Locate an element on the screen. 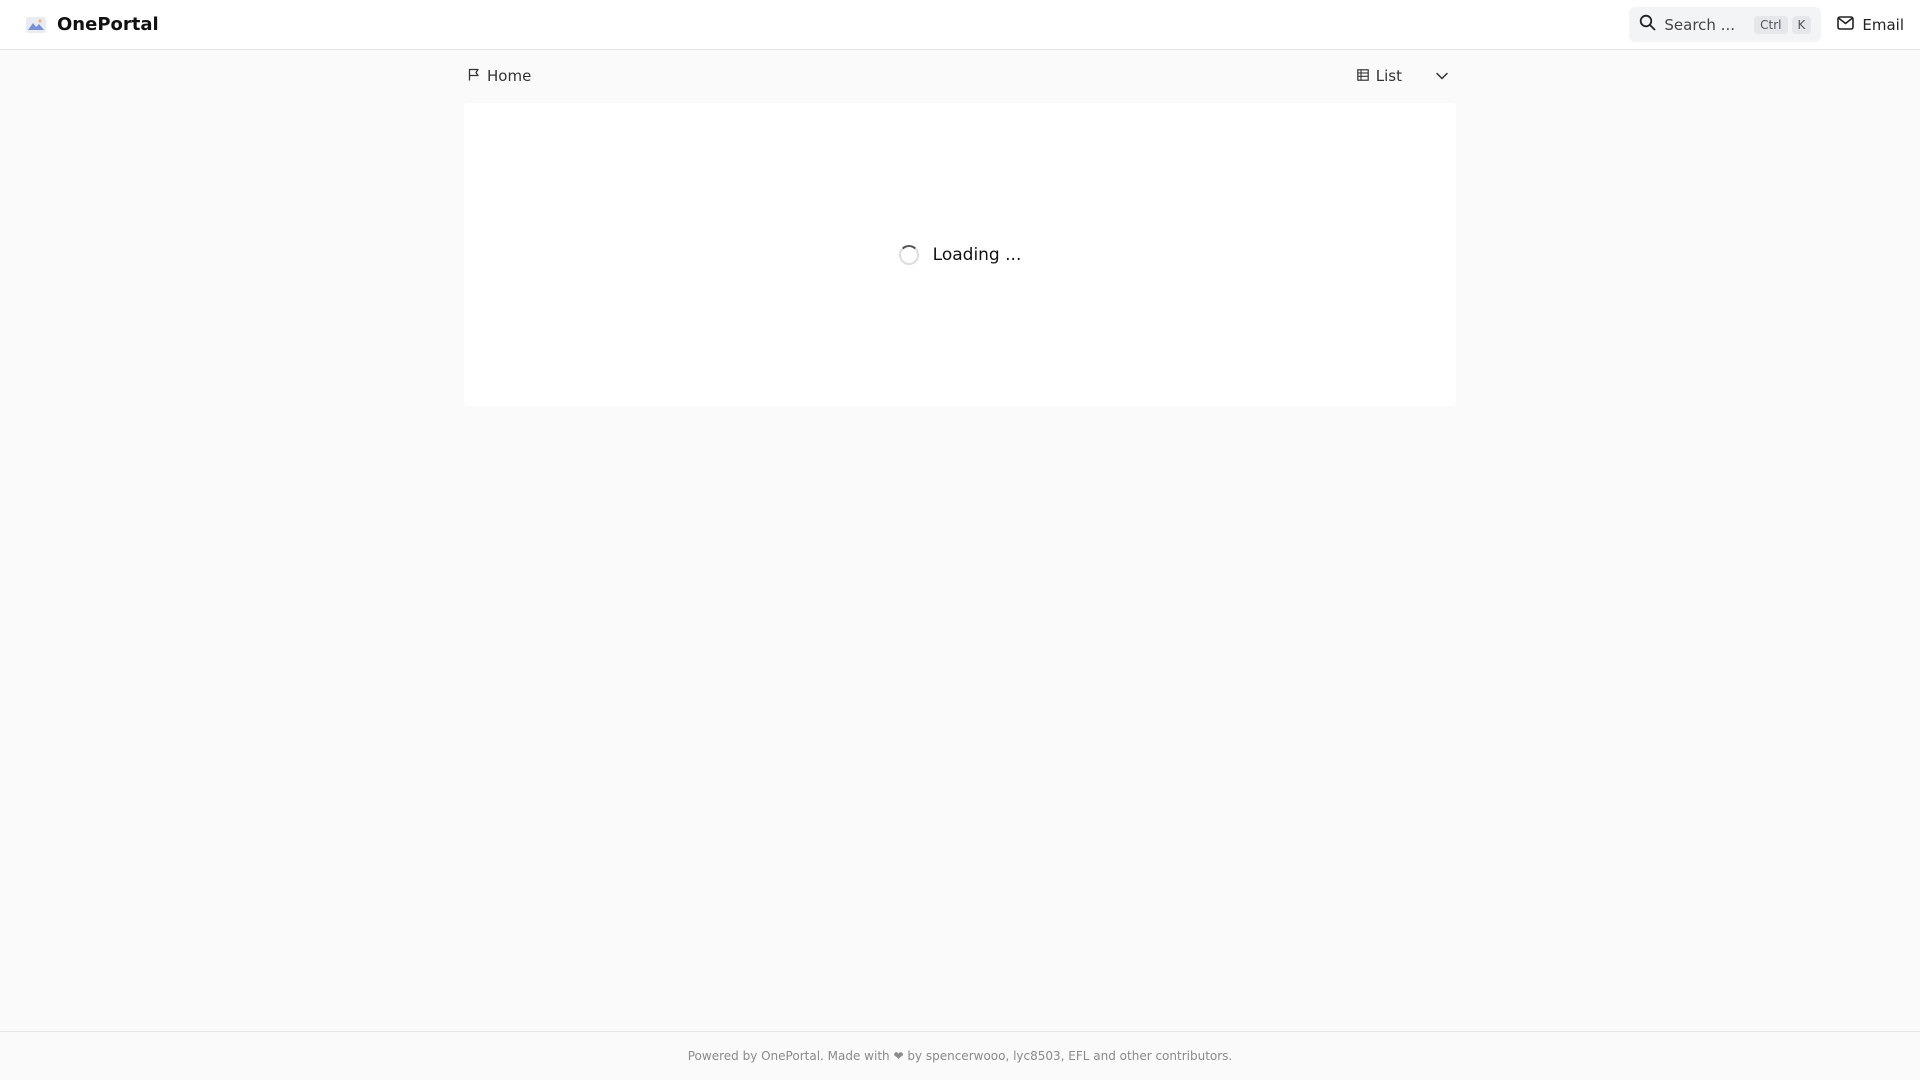  brand-name: OnePortal is located at coordinates (108, 24).